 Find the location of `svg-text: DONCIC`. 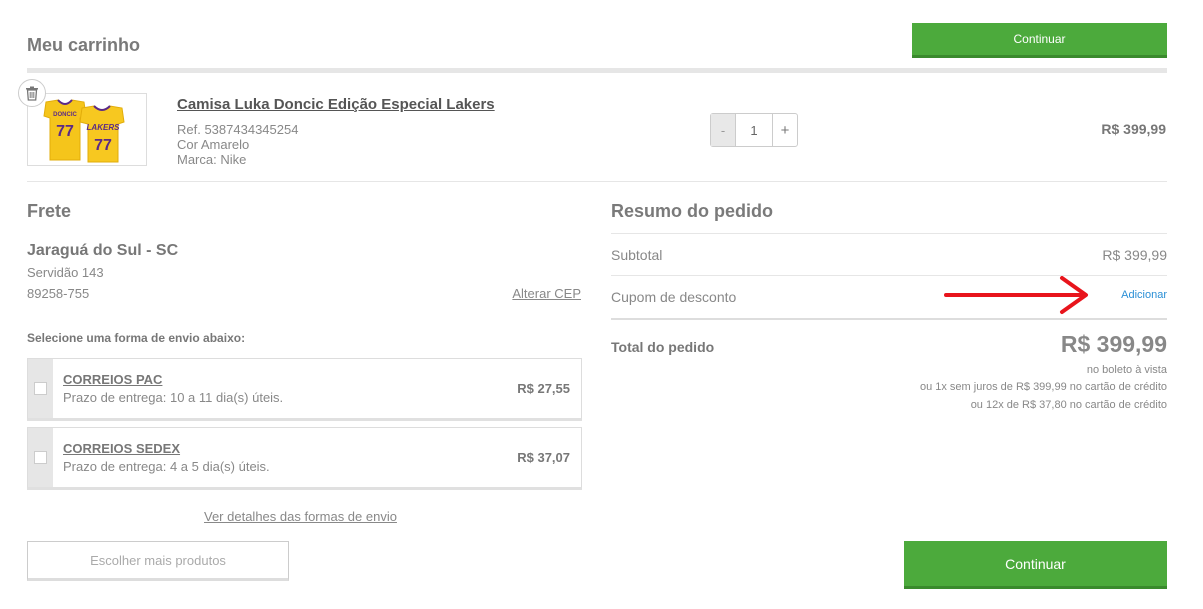

svg-text: DONCIC is located at coordinates (65, 115).